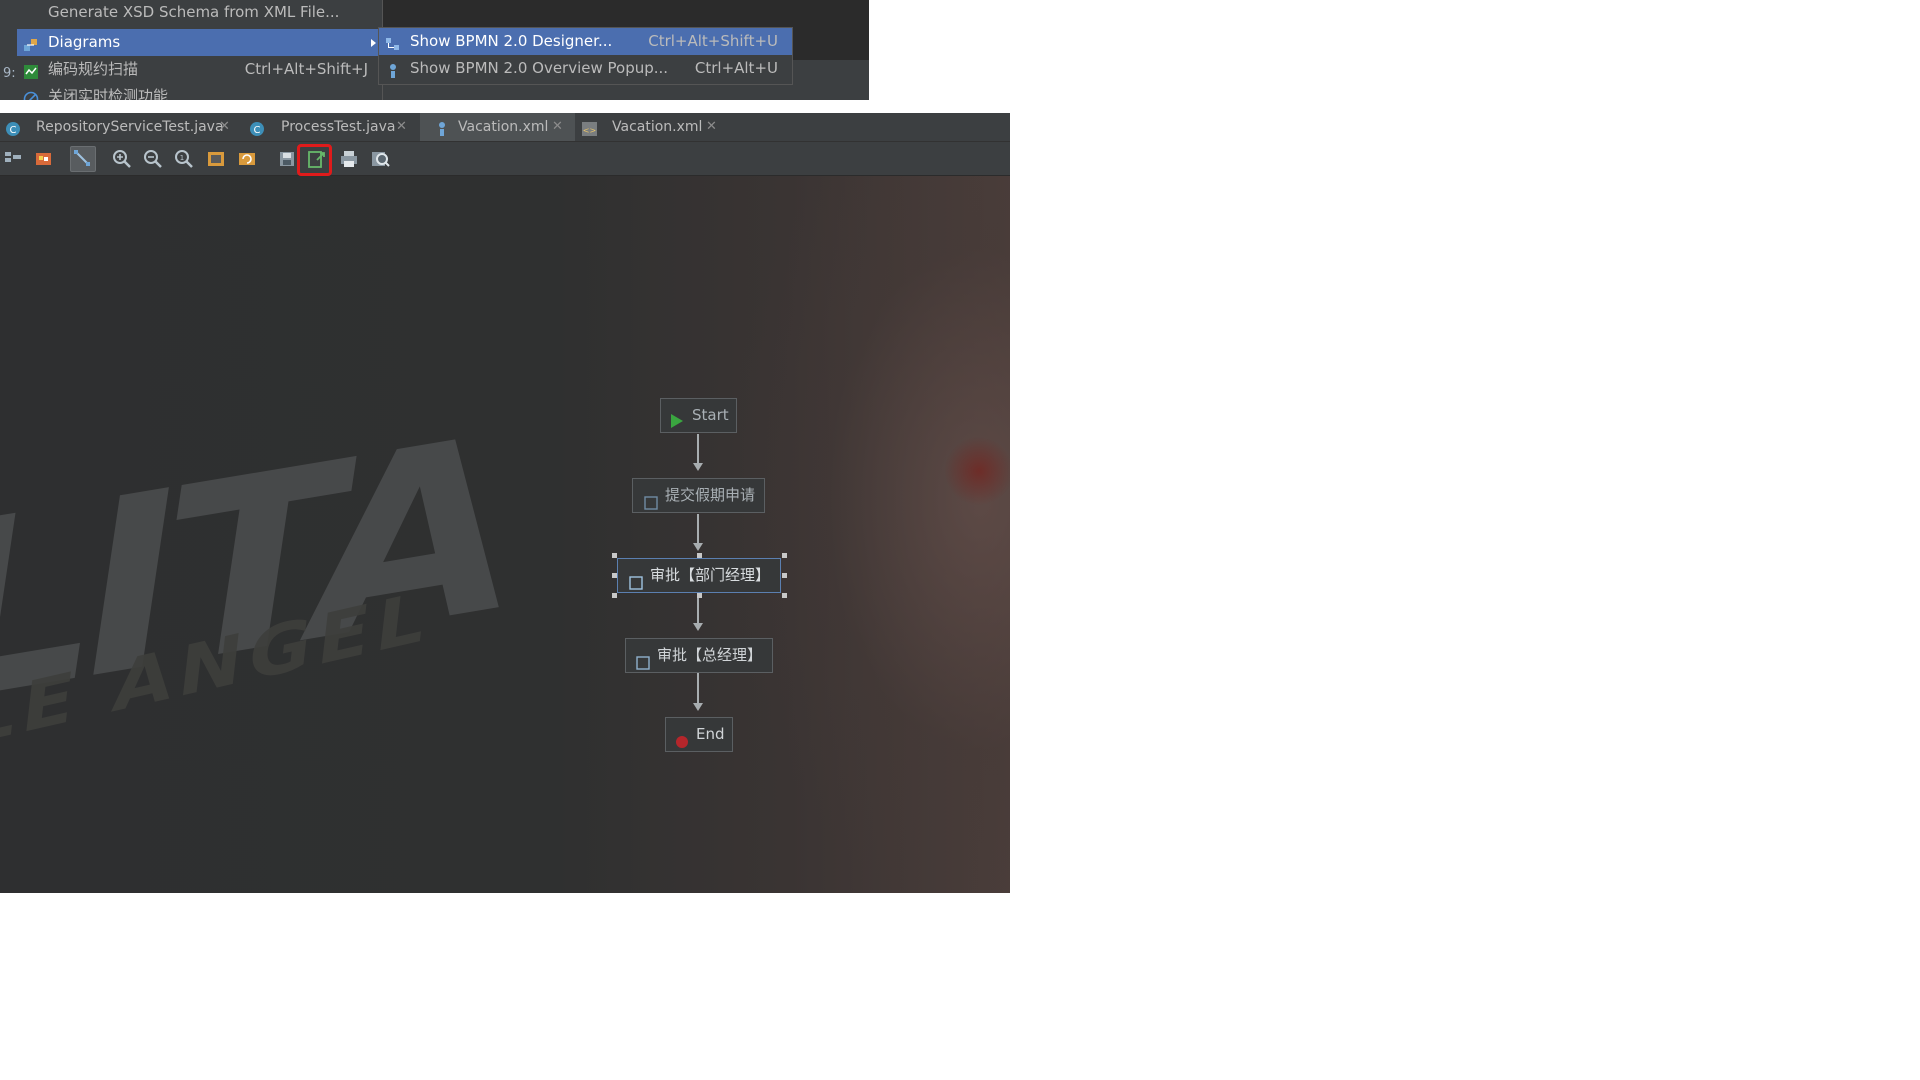 Image resolution: width=1920 pixels, height=1080 pixels. What do you see at coordinates (699, 655) in the screenshot?
I see `task-node-general-manager-approval: 审批【总经理】` at bounding box center [699, 655].